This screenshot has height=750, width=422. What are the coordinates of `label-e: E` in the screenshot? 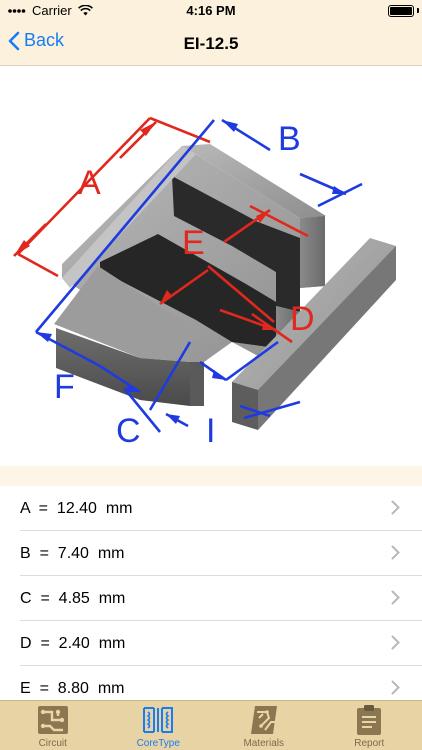 It's located at (193, 243).